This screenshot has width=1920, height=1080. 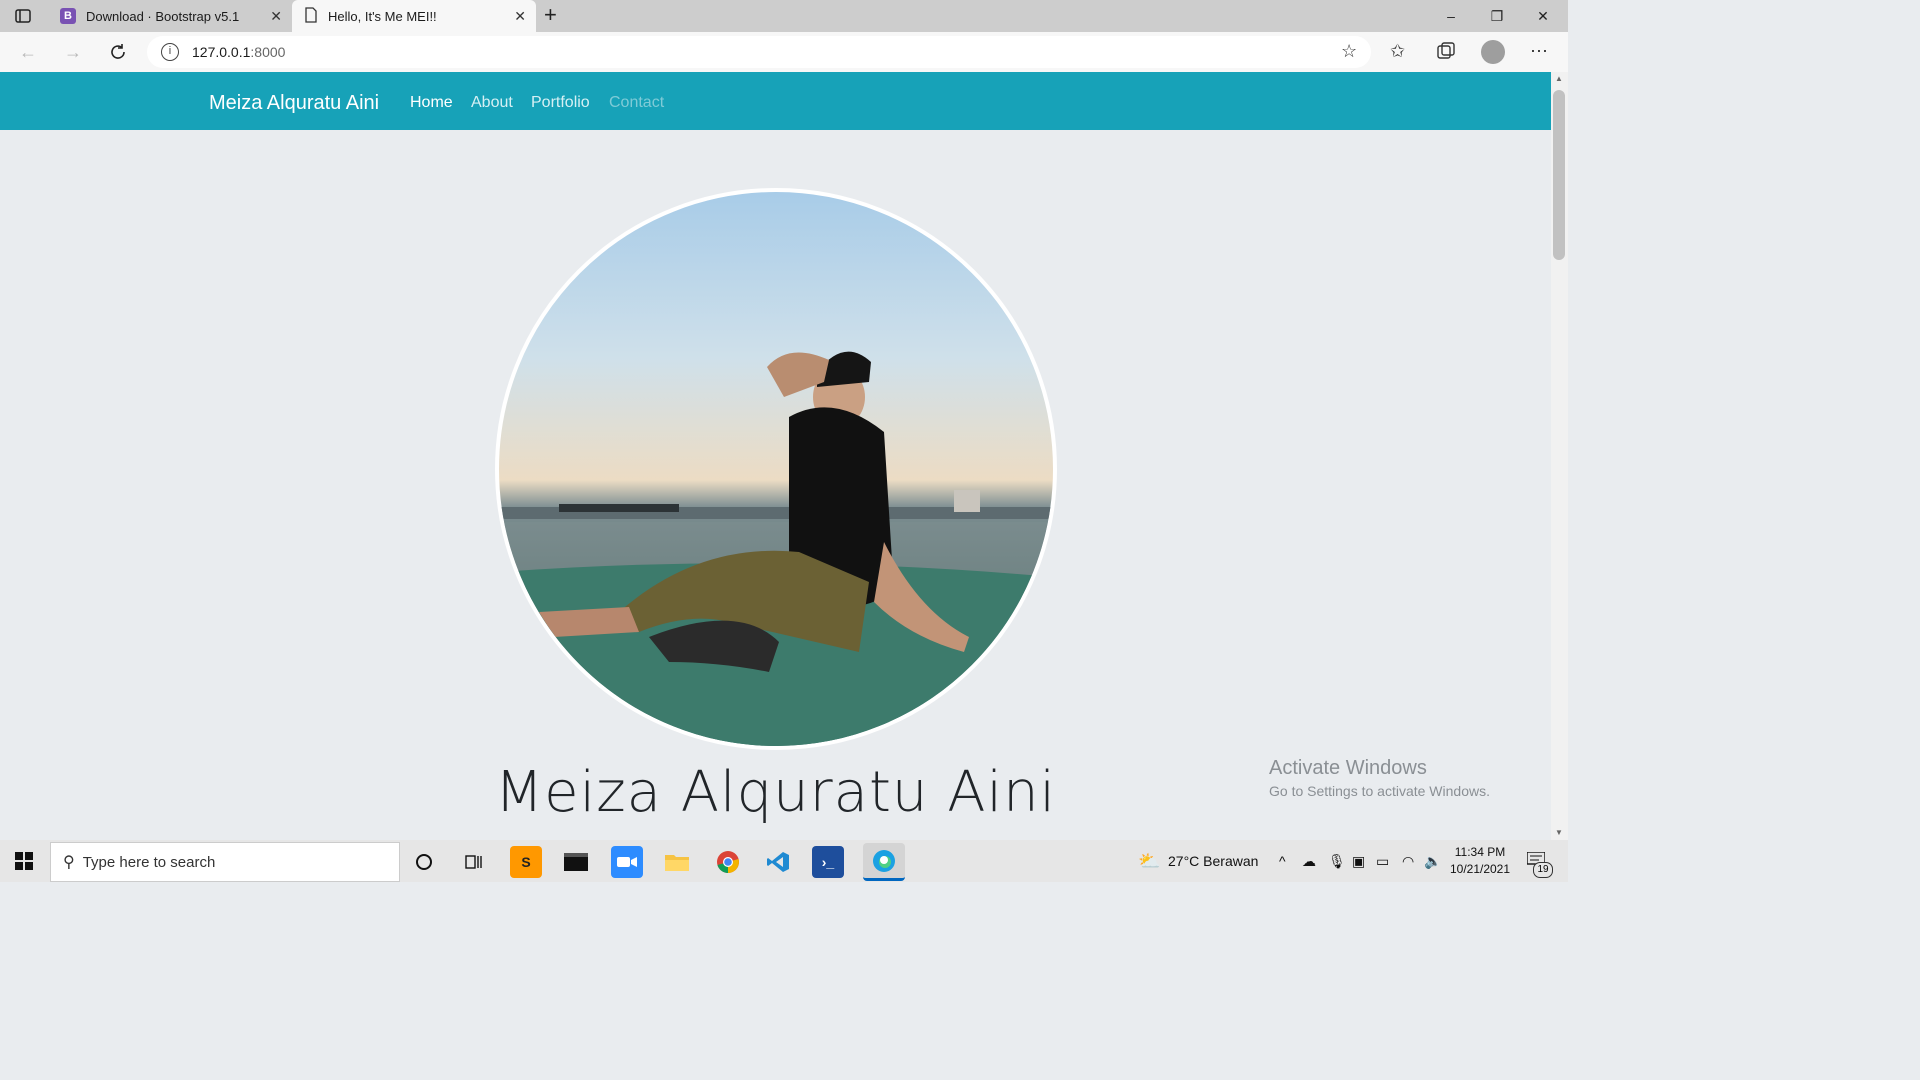 I want to click on nav-portfolio: Portfolio, so click(x=560, y=103).